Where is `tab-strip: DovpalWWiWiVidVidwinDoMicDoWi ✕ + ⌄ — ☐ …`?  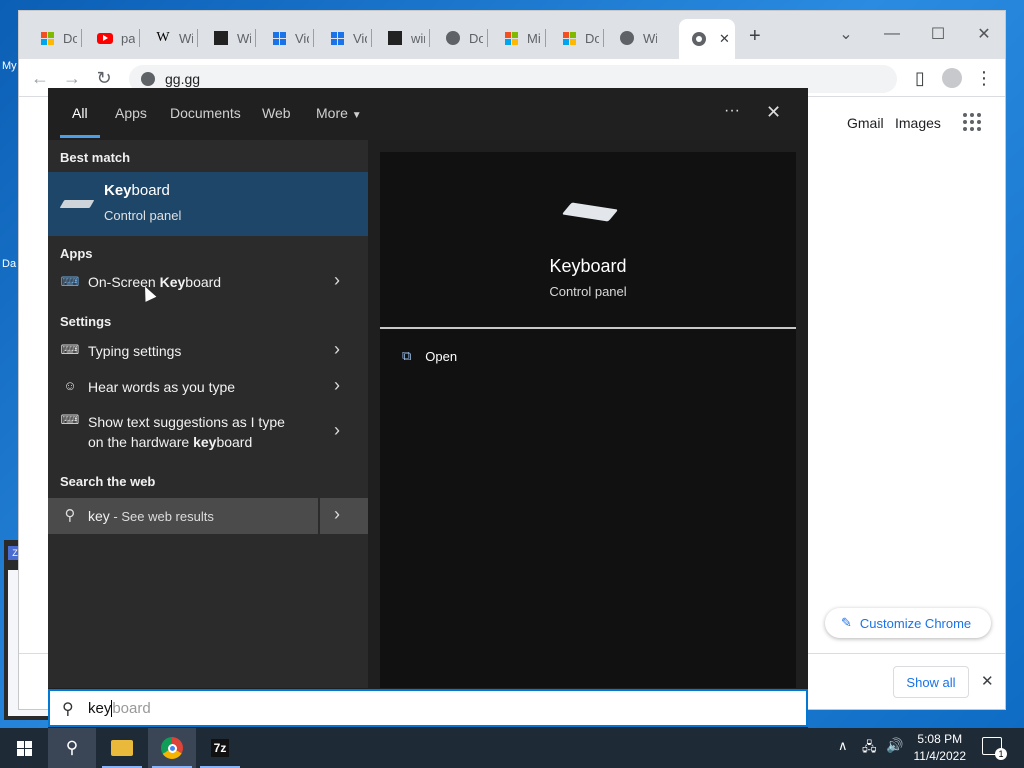
tab-strip: DovpalWWiWiVidVidwinDoMicDoWi ✕ + ⌄ — ☐ … is located at coordinates (512, 35).